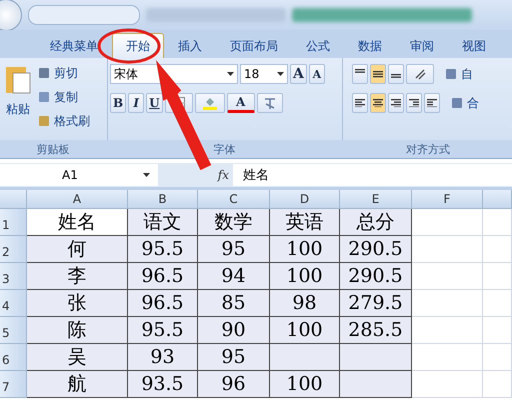 This screenshot has height=406, width=512. What do you see at coordinates (163, 384) in the screenshot?
I see `table-cell: 93.5` at bounding box center [163, 384].